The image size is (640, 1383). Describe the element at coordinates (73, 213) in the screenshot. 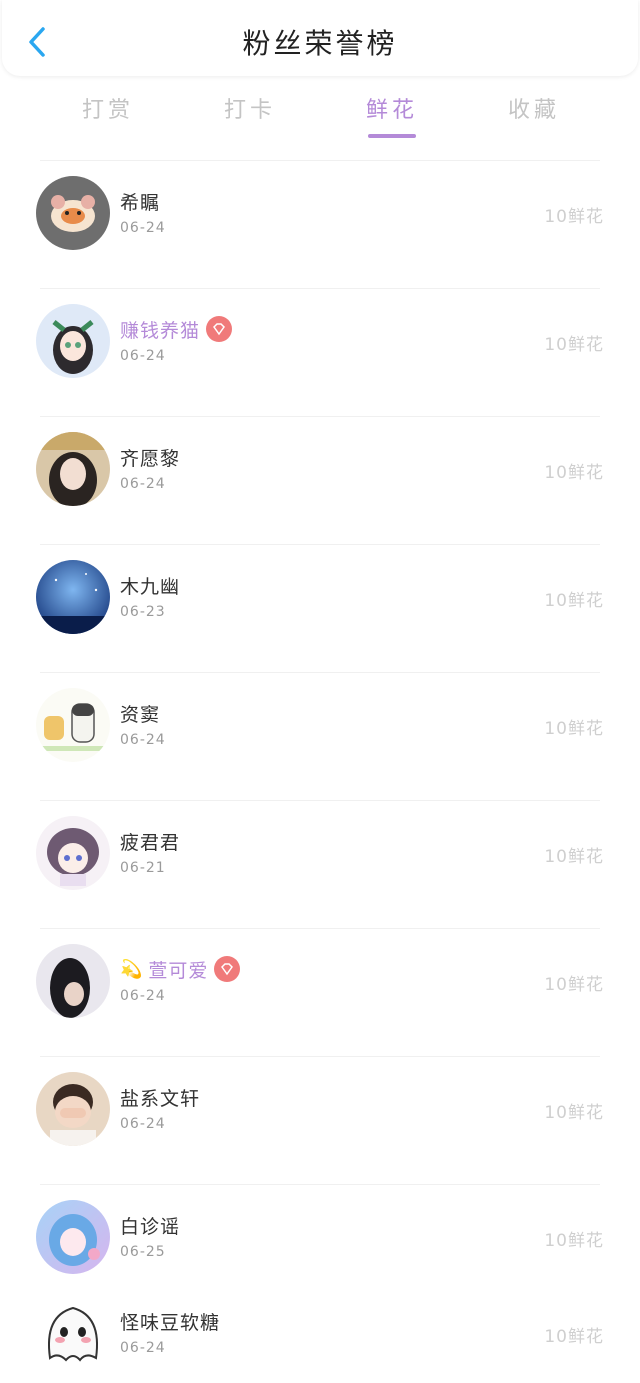

I see `hamster-avatar` at that location.